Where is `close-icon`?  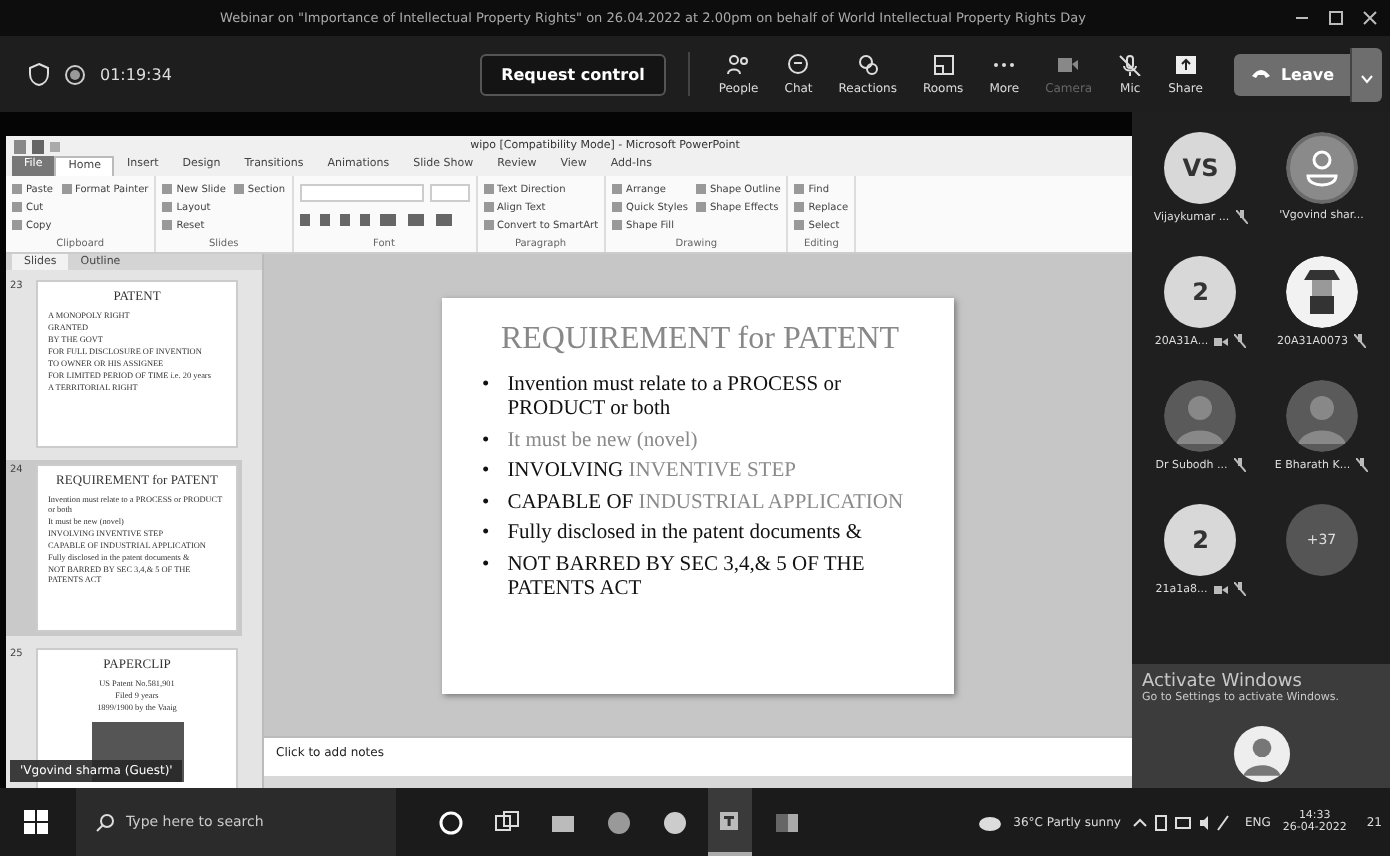
close-icon is located at coordinates (1370, 18).